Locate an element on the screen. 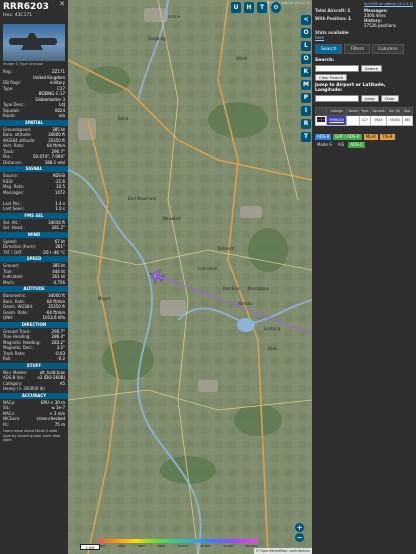 Image resolution: width=416 pixels, height=554 pixels. place-label: Koblenz is located at coordinates (226, 248).